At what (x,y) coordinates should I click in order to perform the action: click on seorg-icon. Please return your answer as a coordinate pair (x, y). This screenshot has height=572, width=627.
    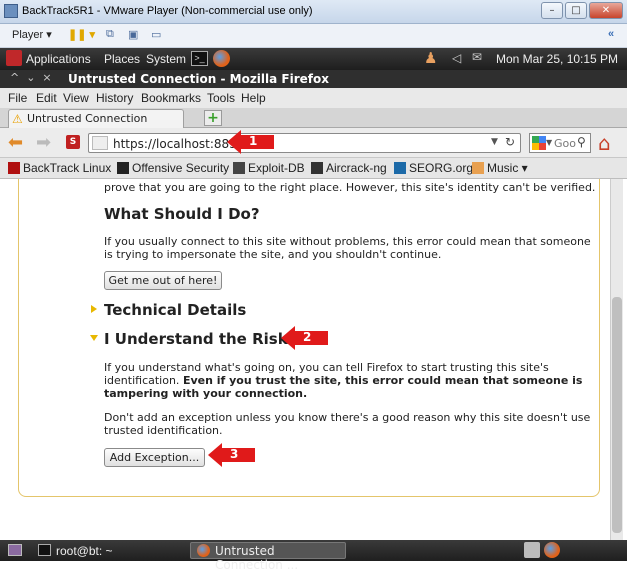
    Looking at the image, I should click on (400, 168).